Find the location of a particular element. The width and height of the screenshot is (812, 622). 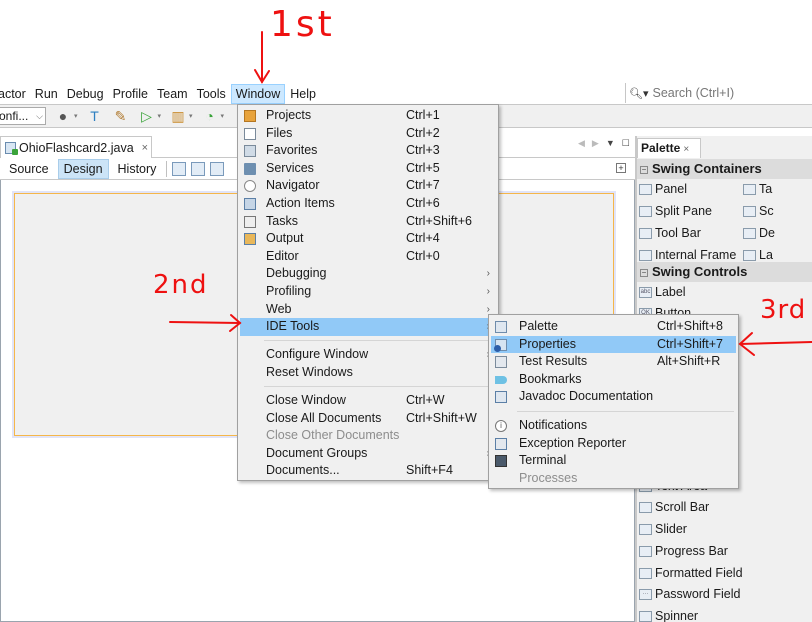

clean-build-icon: ✎ is located at coordinates (121, 116).